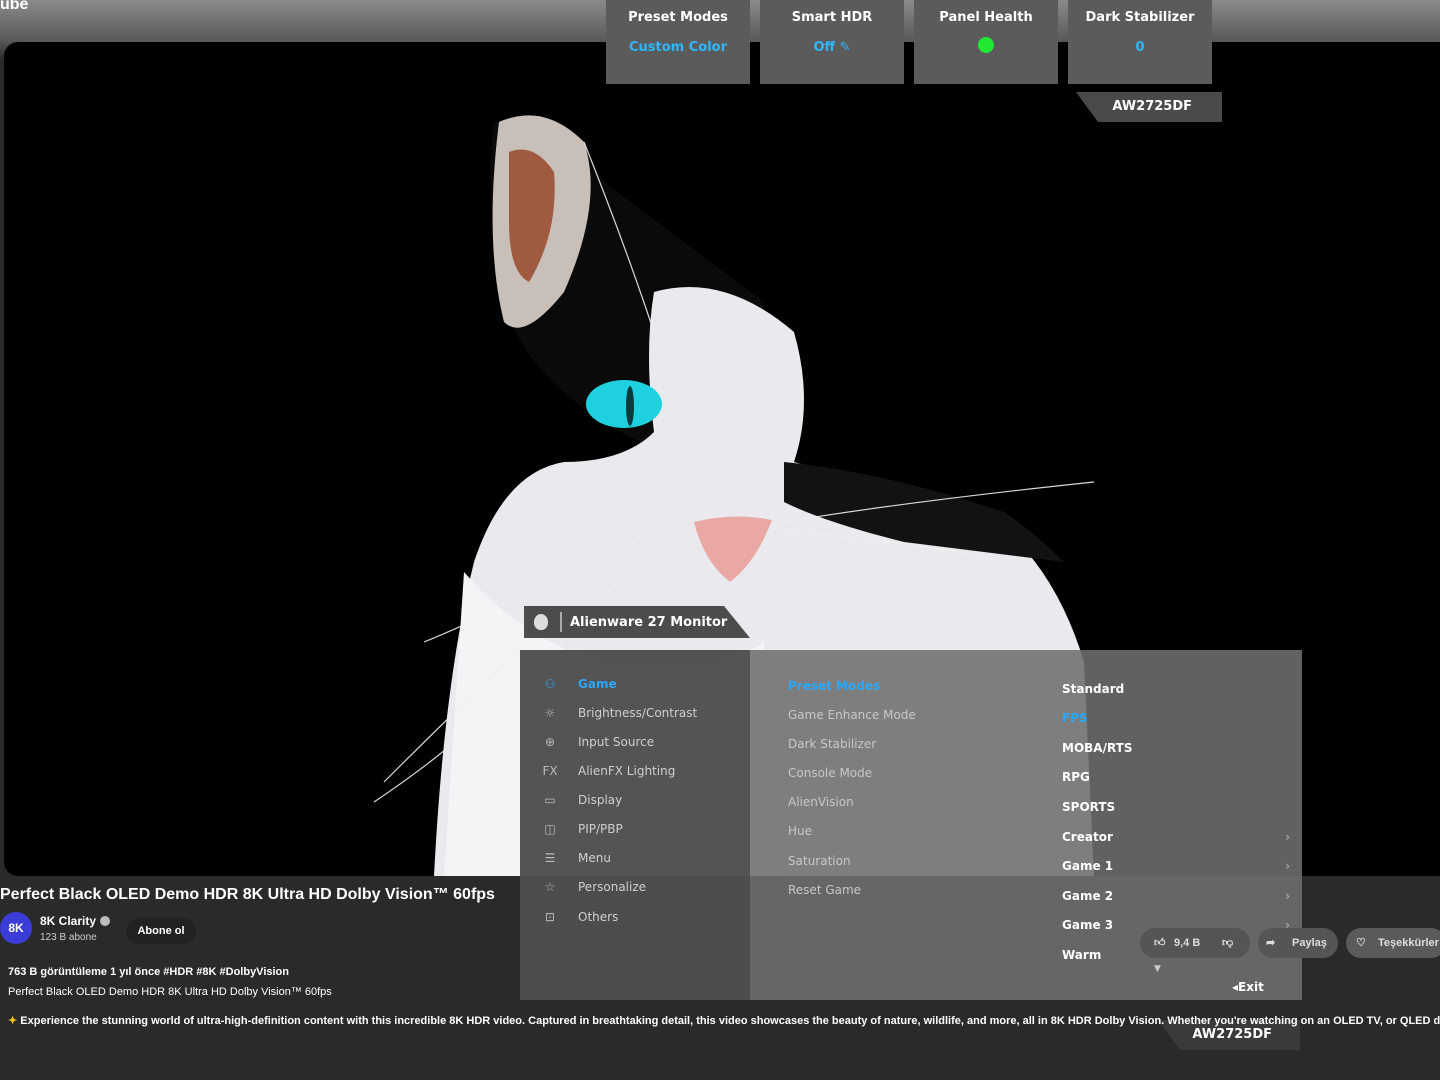 The image size is (1440, 1080). What do you see at coordinates (600, 800) in the screenshot?
I see `menu-item-label: Display` at bounding box center [600, 800].